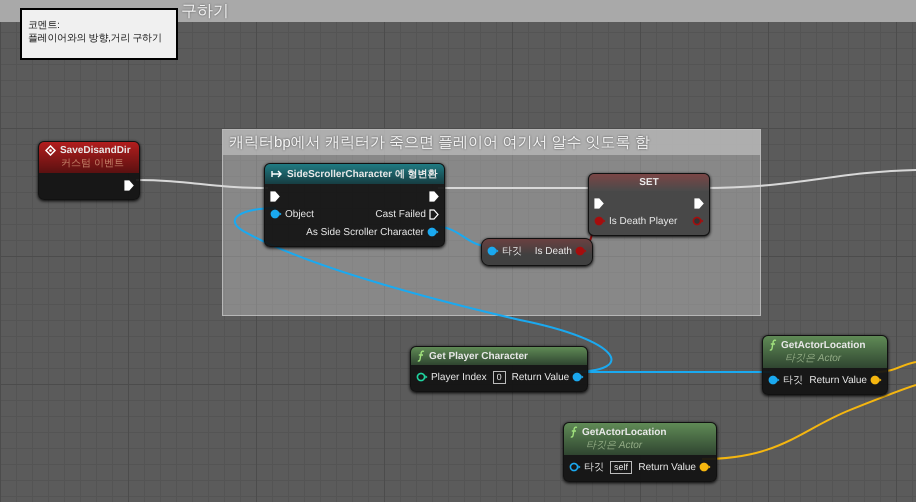 The height and width of the screenshot is (502, 916). What do you see at coordinates (478, 356) in the screenshot?
I see `node-title: Get Player Character` at bounding box center [478, 356].